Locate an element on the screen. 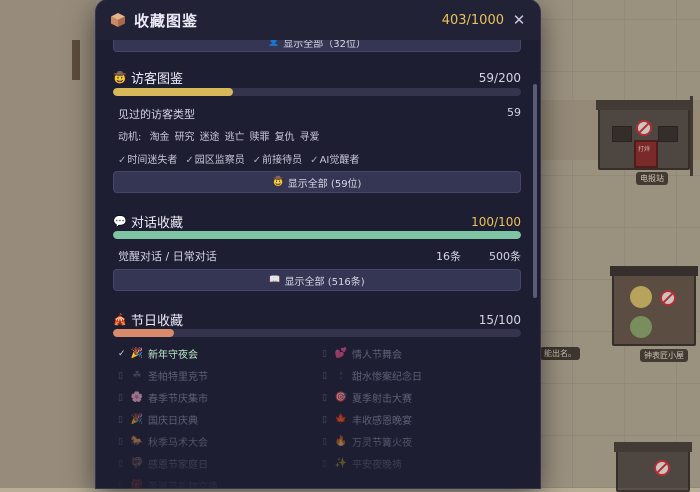 The height and width of the screenshot is (492, 700). festival-item: ▯ 🐎 秋季马术大会 is located at coordinates (163, 441).